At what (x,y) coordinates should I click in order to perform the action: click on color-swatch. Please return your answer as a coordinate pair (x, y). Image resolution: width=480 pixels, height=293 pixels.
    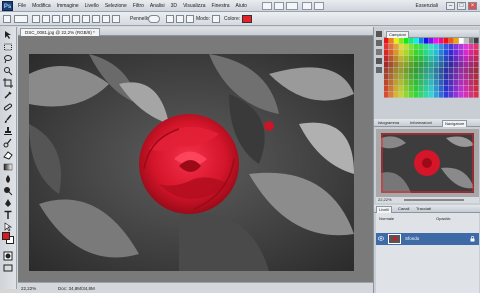
    Looking at the image, I should click on (247, 19).